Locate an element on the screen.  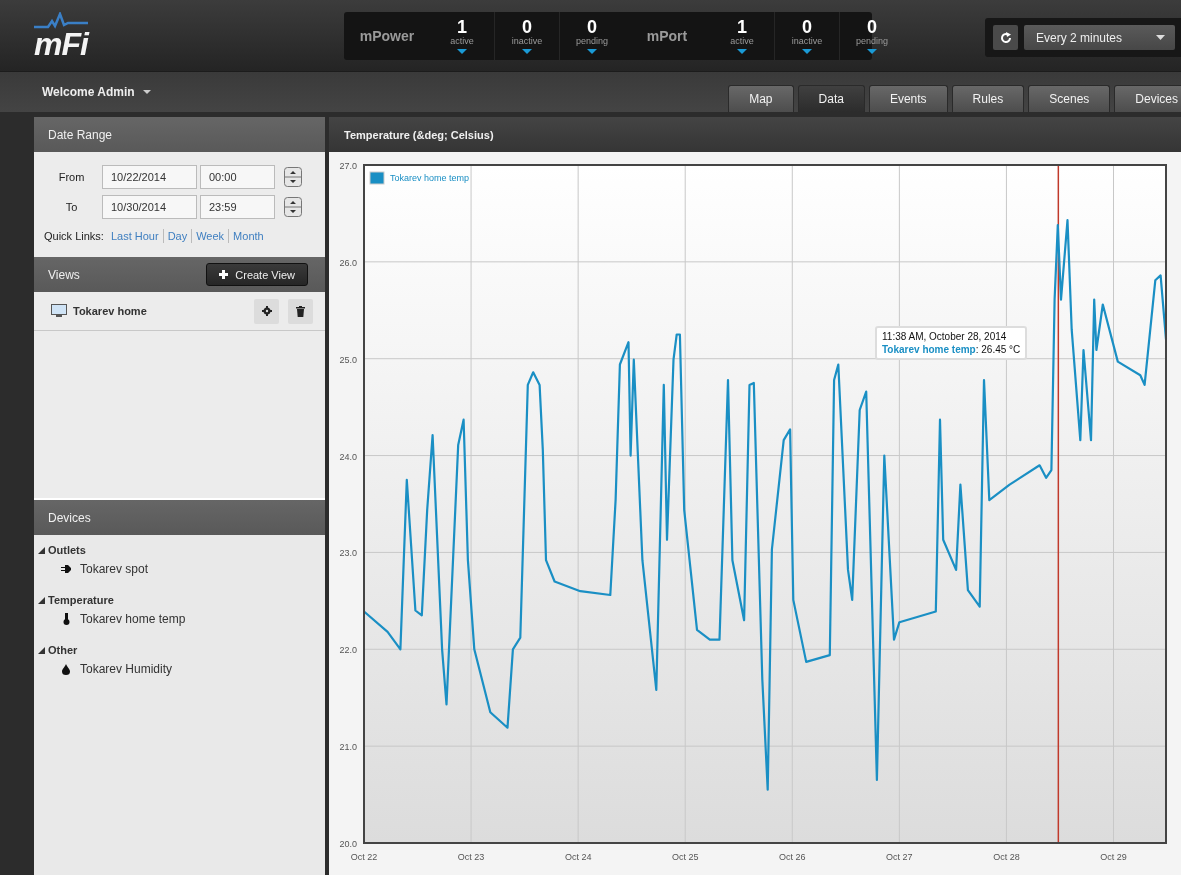
y-axis-label: 20.0 is located at coordinates (348, 844).